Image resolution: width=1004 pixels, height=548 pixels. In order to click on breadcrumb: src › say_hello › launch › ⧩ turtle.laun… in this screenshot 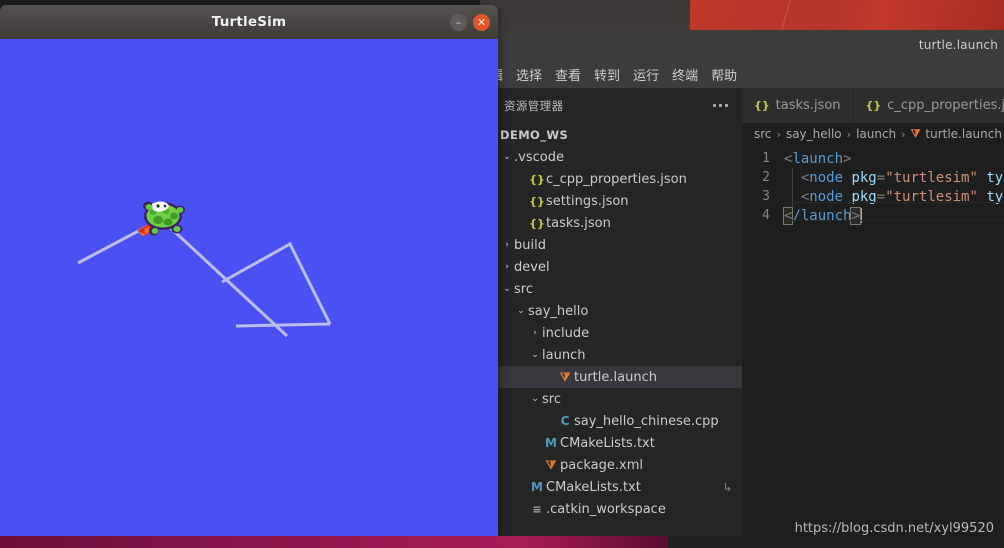, I will do `click(873, 134)`.